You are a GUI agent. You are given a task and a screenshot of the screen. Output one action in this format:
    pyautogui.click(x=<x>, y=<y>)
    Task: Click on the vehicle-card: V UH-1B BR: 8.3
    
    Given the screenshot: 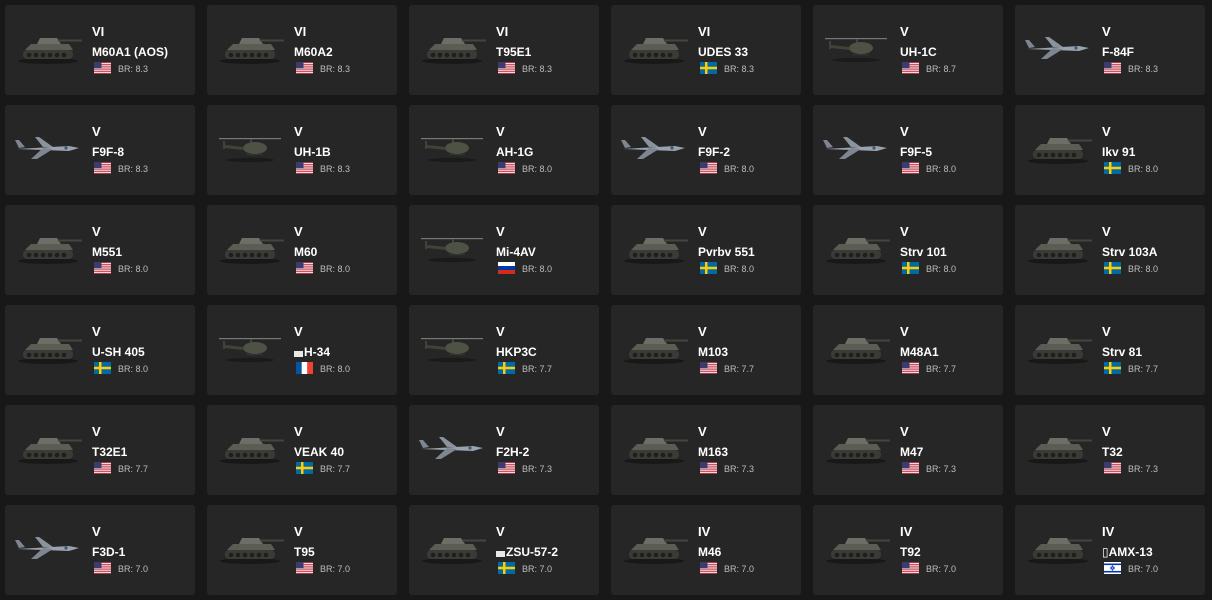 What is the action you would take?
    pyautogui.click(x=302, y=150)
    